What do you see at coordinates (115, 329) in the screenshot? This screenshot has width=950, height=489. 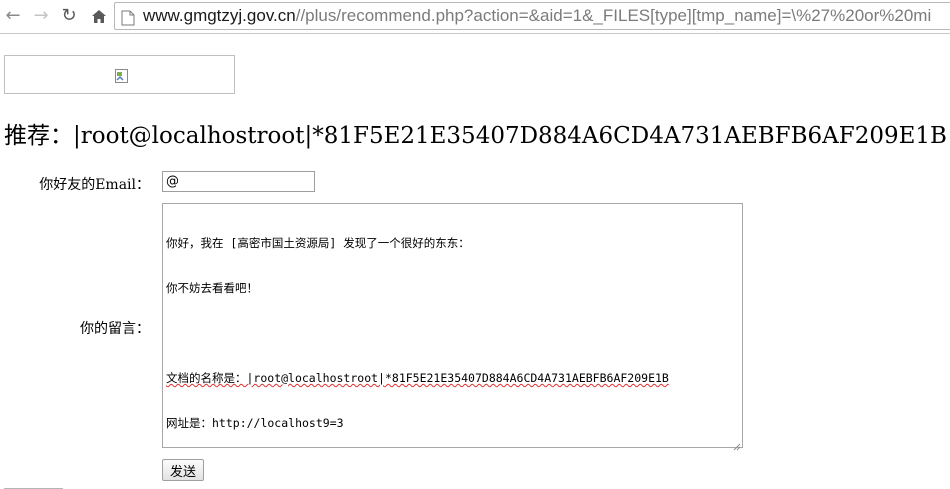 I see `message-label: 你的留言：` at bounding box center [115, 329].